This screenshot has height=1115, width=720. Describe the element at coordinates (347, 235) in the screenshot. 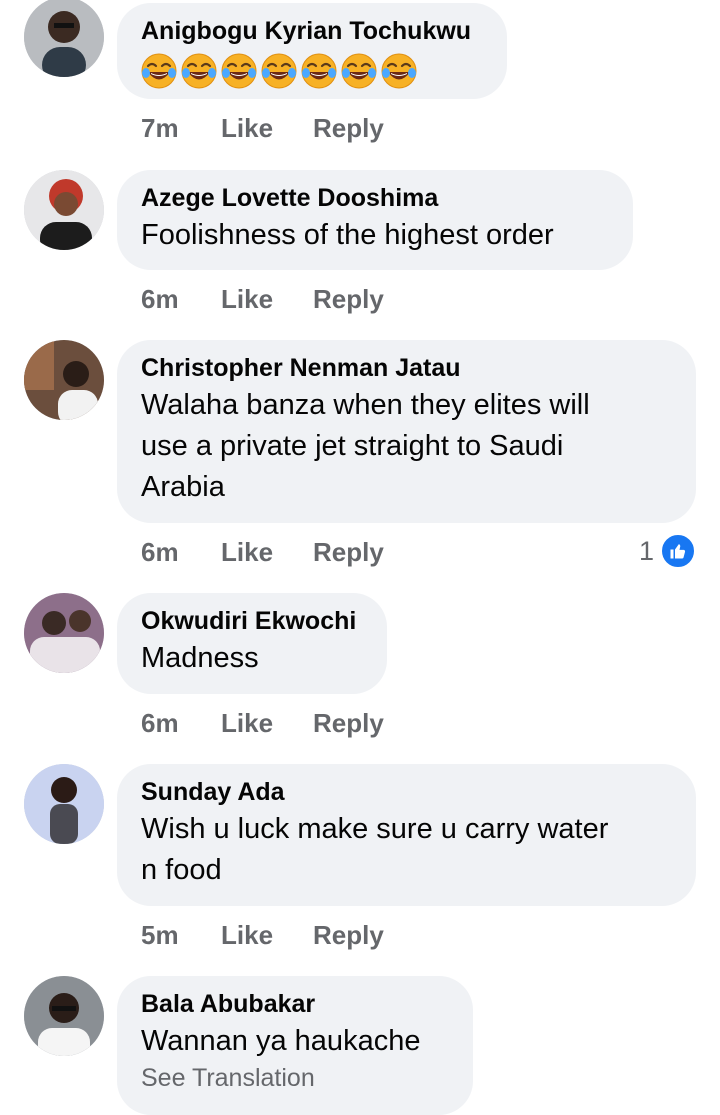

I see `comment-text: Foolishness of the highest order` at that location.